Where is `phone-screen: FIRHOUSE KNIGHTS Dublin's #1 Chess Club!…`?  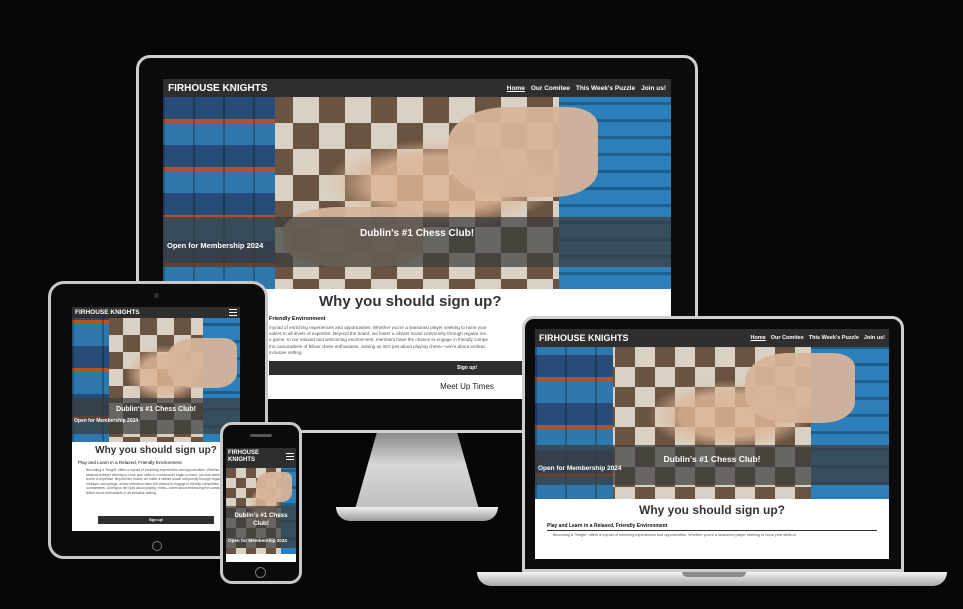
phone-screen: FIRHOUSE KNIGHTS Dublin's #1 Chess Club!… is located at coordinates (261, 505).